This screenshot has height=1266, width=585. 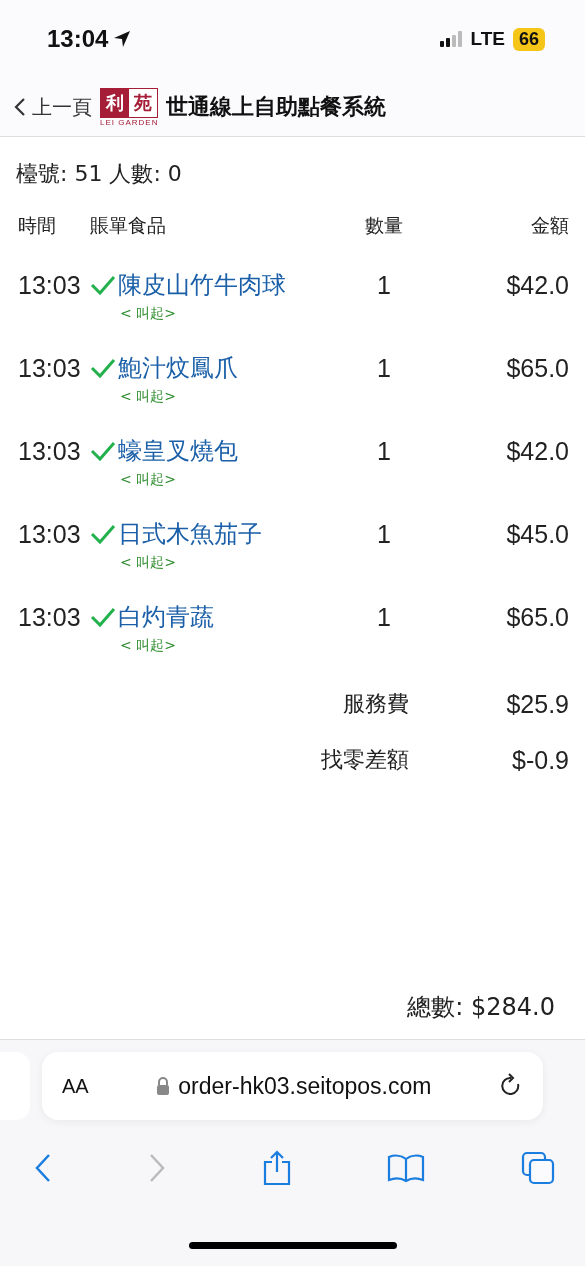 I want to click on network-label: LTE, so click(x=487, y=39).